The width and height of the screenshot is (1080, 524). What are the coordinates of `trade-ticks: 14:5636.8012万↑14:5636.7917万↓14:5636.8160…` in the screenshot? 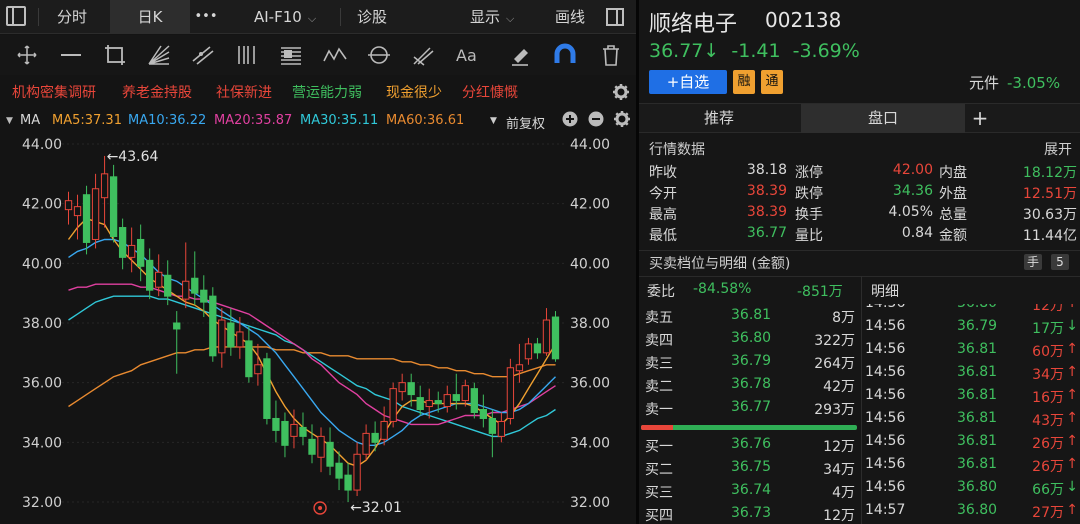 It's located at (971, 414).